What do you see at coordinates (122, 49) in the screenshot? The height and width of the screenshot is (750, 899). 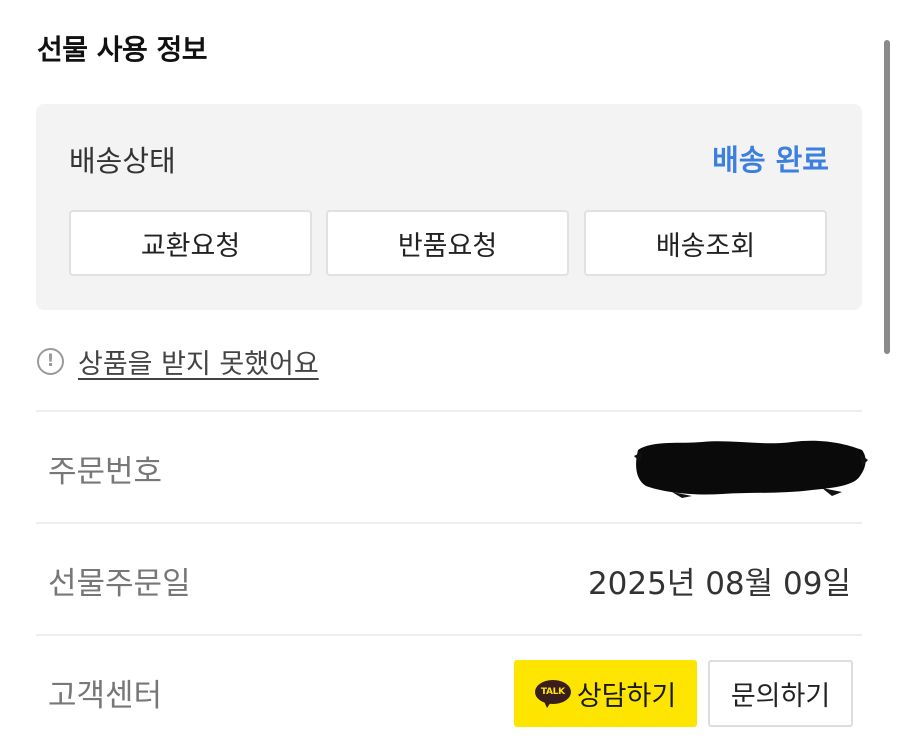 I see `section-title: 선물 사용 정보` at bounding box center [122, 49].